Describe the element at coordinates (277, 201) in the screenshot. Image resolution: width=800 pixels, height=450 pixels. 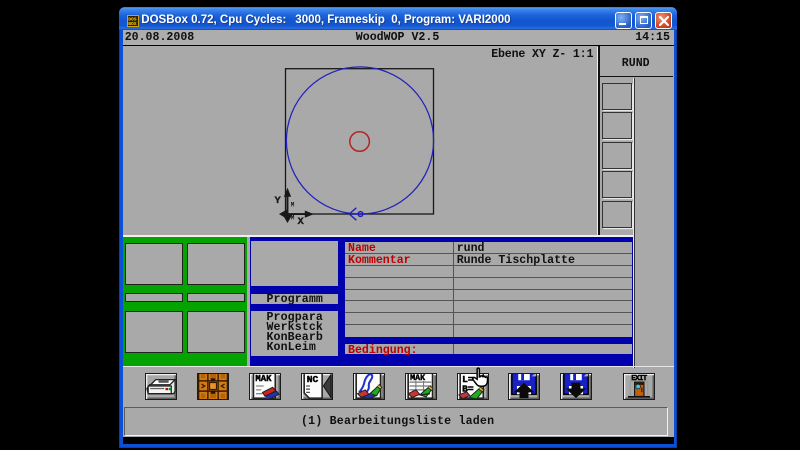
I see `svg-text: Y` at that location.